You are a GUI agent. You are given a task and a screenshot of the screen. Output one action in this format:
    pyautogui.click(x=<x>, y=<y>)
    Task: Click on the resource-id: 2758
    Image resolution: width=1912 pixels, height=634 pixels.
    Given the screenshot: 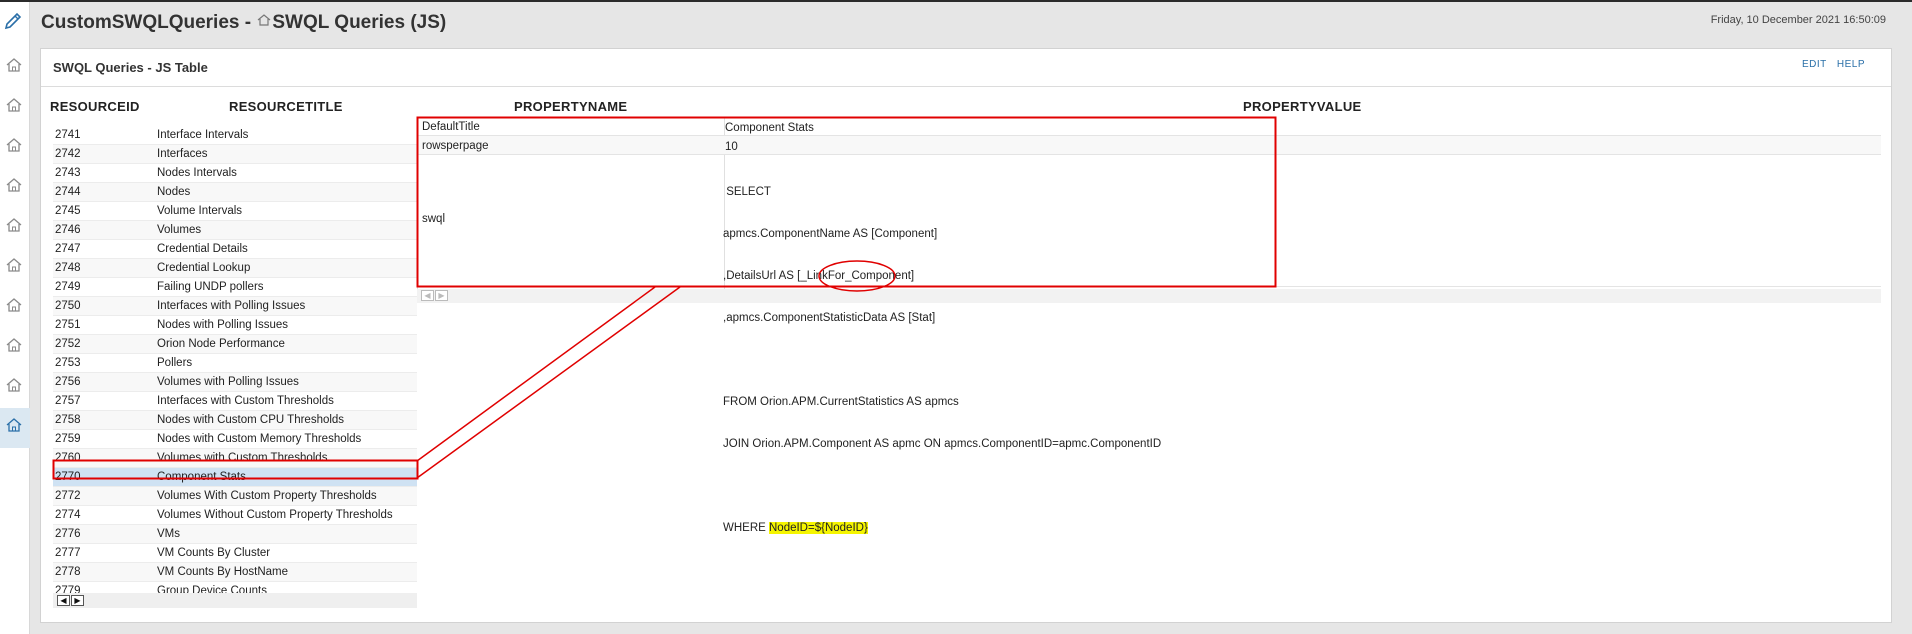 What is the action you would take?
    pyautogui.click(x=68, y=420)
    